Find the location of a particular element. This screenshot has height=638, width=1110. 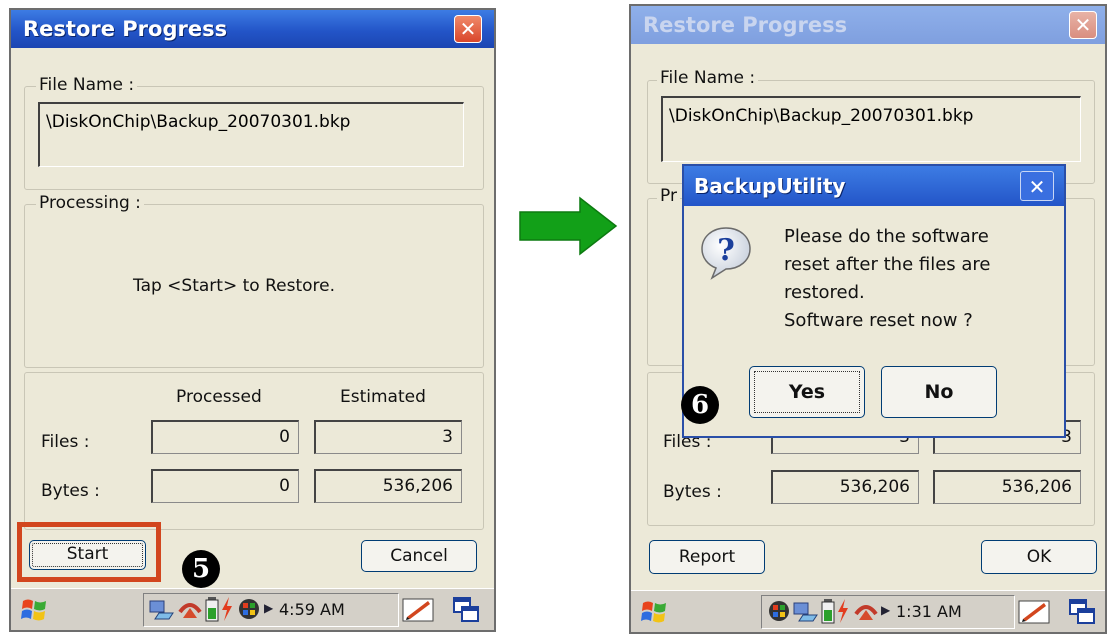

message-line-4: Software reset now ? is located at coordinates (878, 320).